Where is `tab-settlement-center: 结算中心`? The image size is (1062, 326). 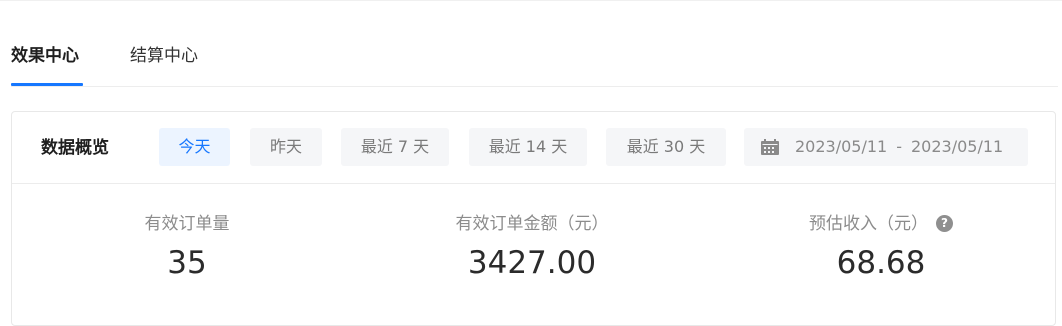
tab-settlement-center: 结算中心 is located at coordinates (164, 56).